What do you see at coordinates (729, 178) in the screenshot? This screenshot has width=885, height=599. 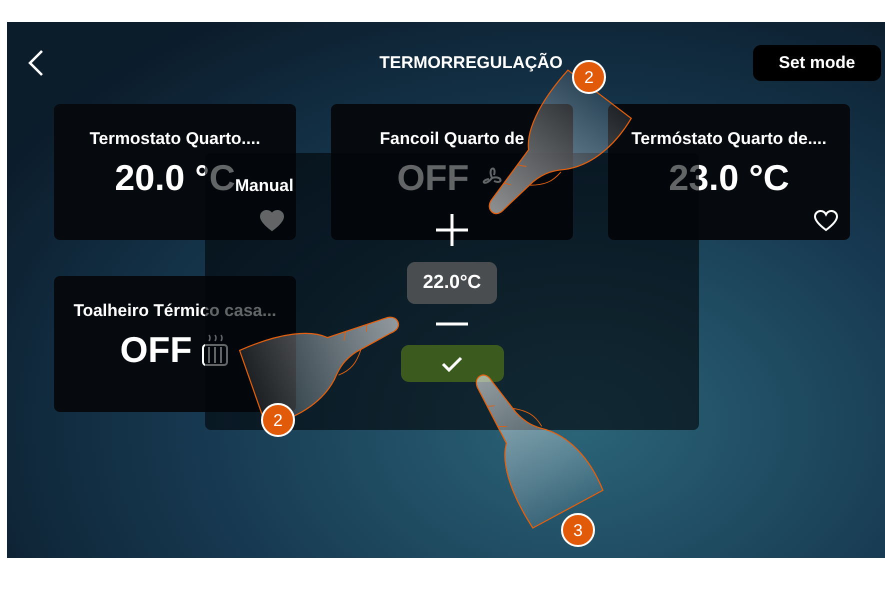 I see `device-value: 23.0 °C` at bounding box center [729, 178].